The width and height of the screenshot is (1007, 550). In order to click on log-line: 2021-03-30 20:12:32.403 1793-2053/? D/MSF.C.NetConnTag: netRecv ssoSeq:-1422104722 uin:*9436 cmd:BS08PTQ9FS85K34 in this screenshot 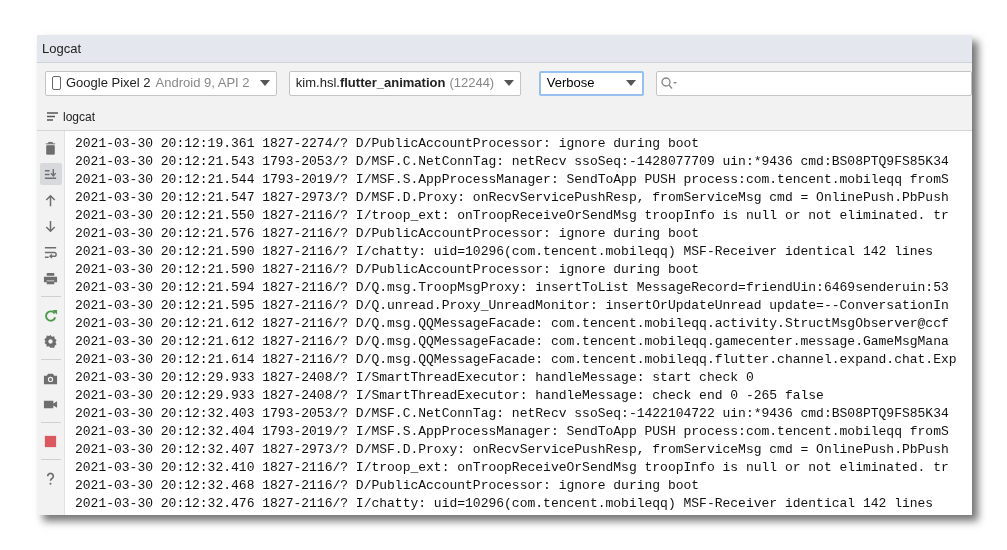, I will do `click(512, 414)`.